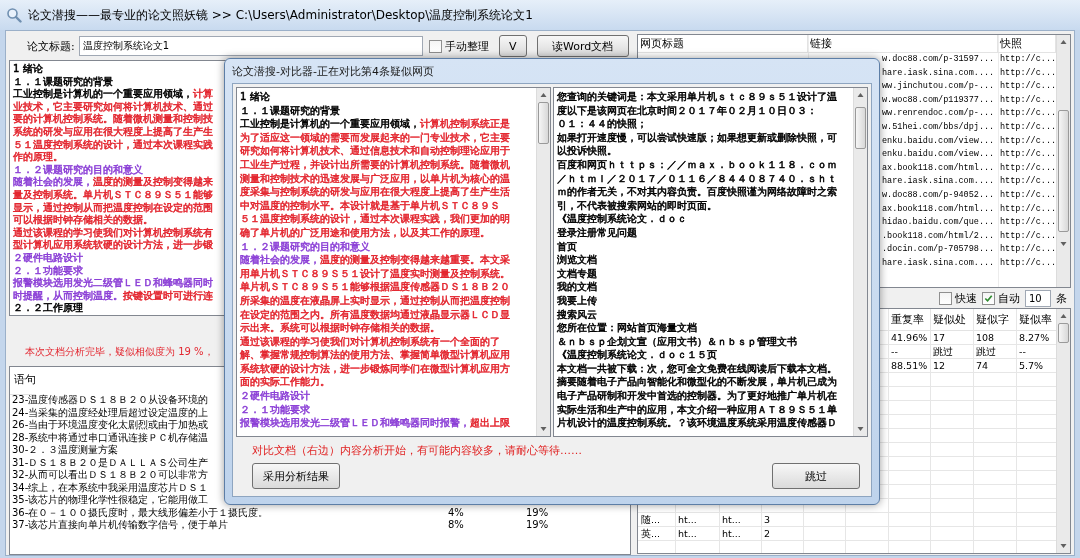  Describe the element at coordinates (375, 368) in the screenshot. I see `text-line: 系统软硬的设计方法，进一步锻炼同学们在微型计算机应用方` at that location.